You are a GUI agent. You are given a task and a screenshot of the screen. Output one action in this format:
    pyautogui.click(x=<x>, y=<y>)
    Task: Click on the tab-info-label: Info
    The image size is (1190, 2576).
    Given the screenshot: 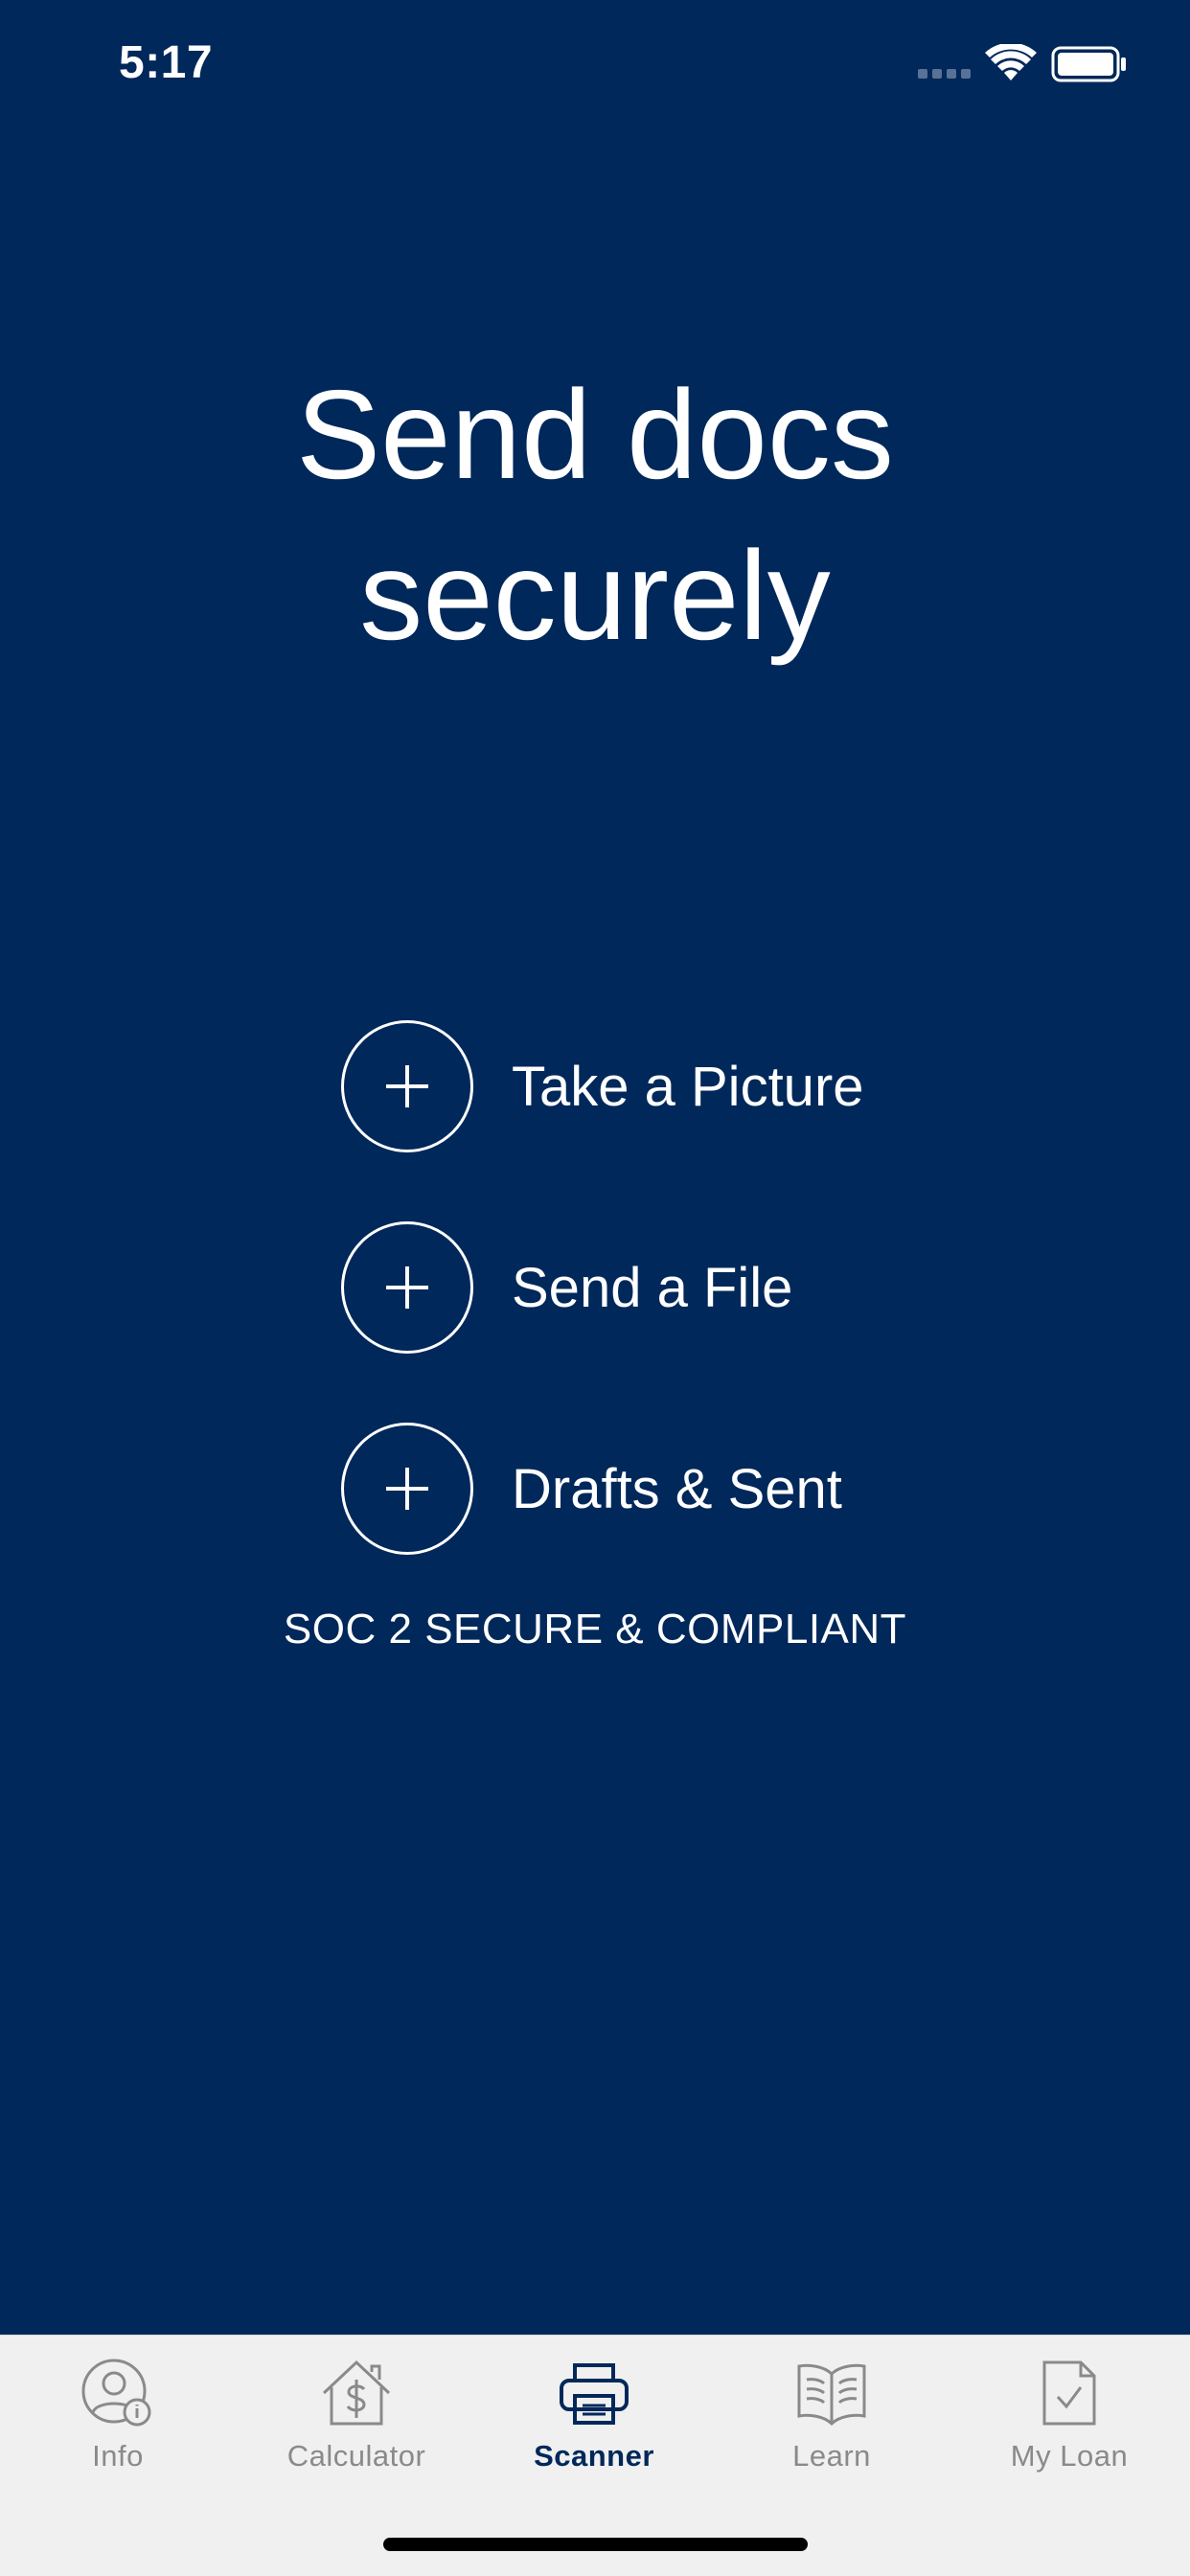 What is the action you would take?
    pyautogui.click(x=118, y=2456)
    